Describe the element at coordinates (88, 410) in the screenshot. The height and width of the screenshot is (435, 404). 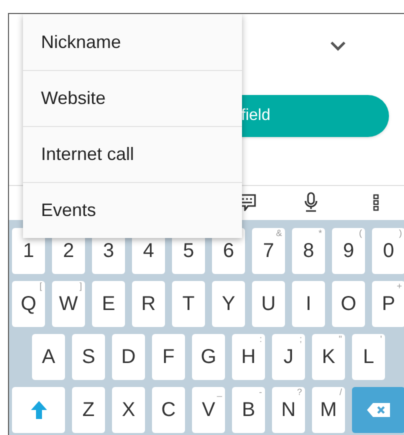
I see `keyboard-key: Z` at that location.